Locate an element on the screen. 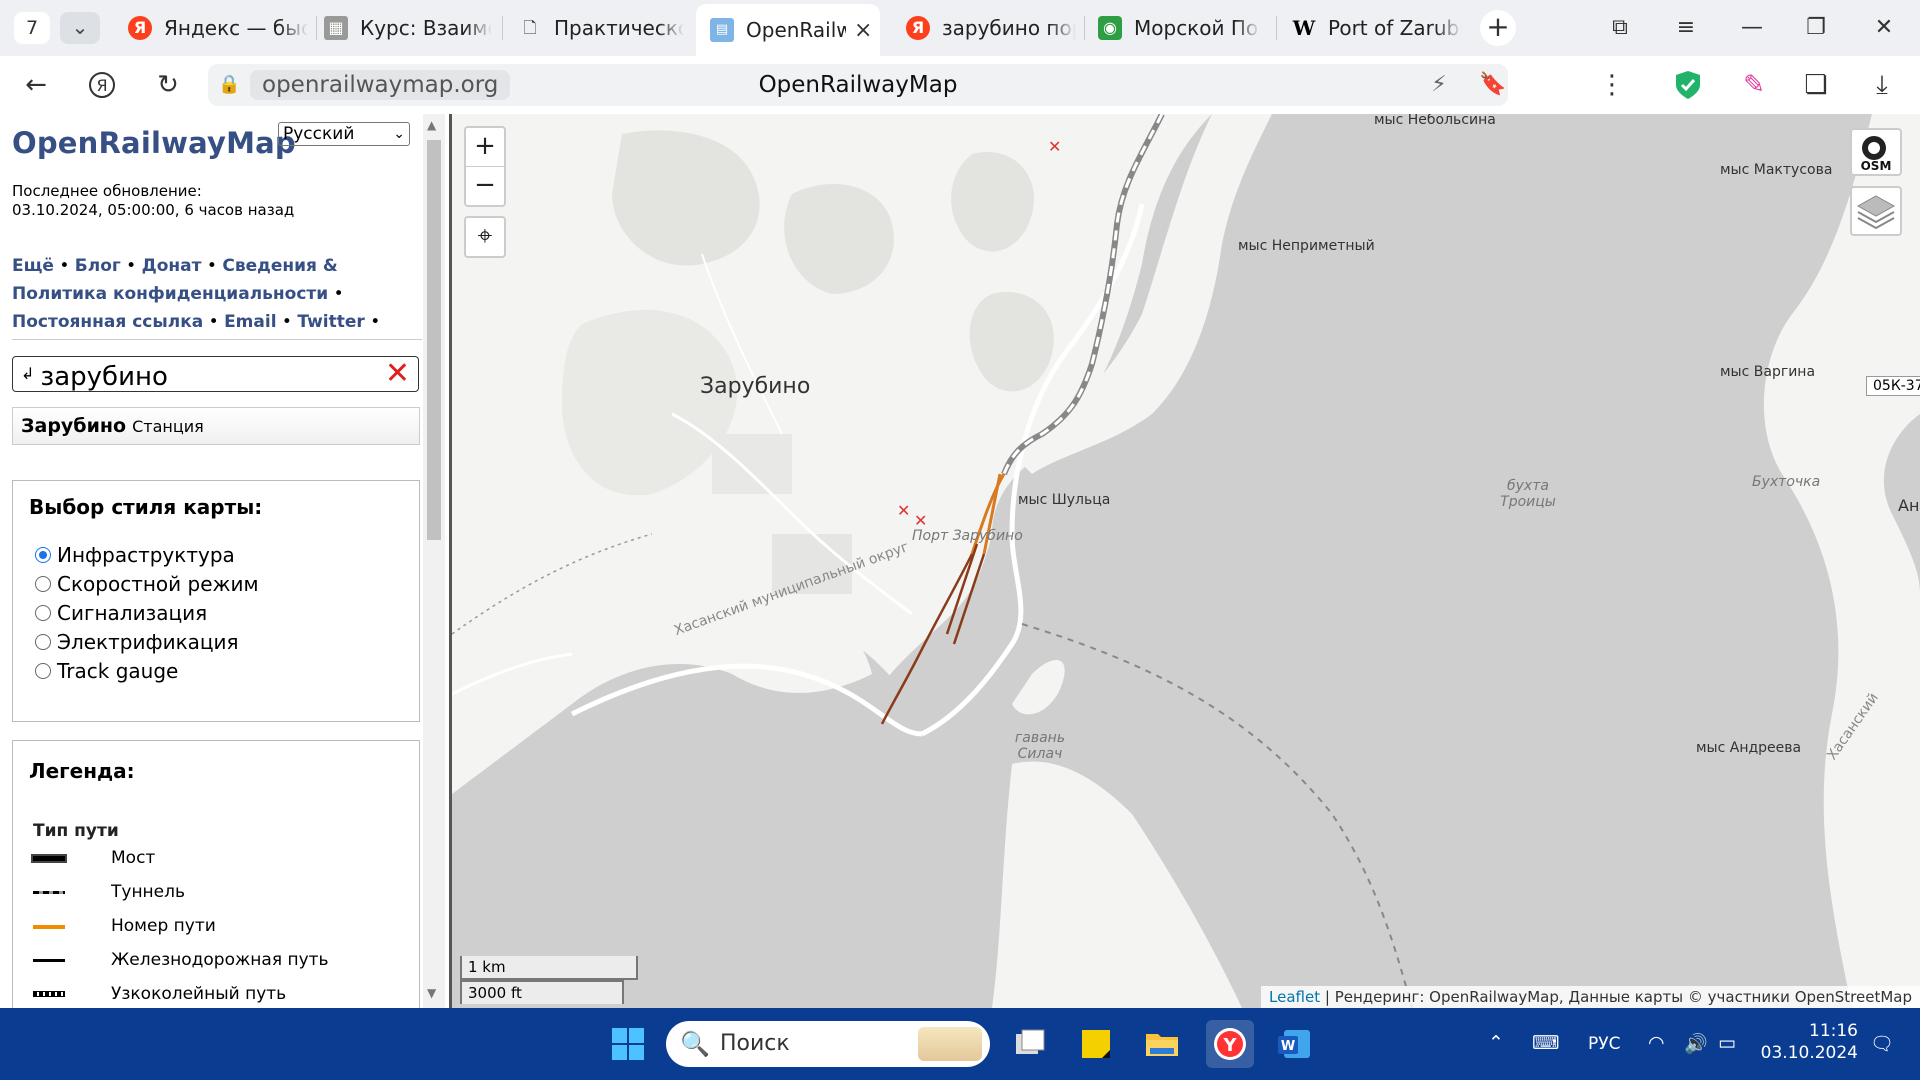  tab-course: ▦ Курс: Взаимодействие is located at coordinates (408, 28).